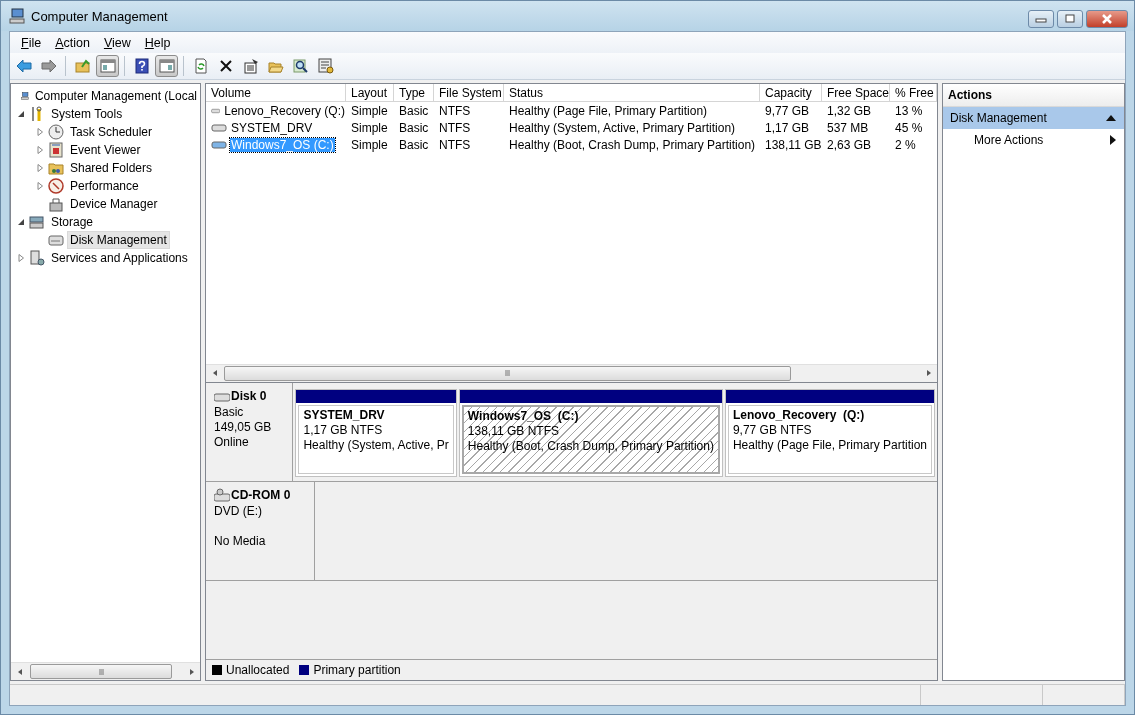 The image size is (1135, 715). What do you see at coordinates (791, 93) in the screenshot?
I see `column-header: Capacity` at bounding box center [791, 93].